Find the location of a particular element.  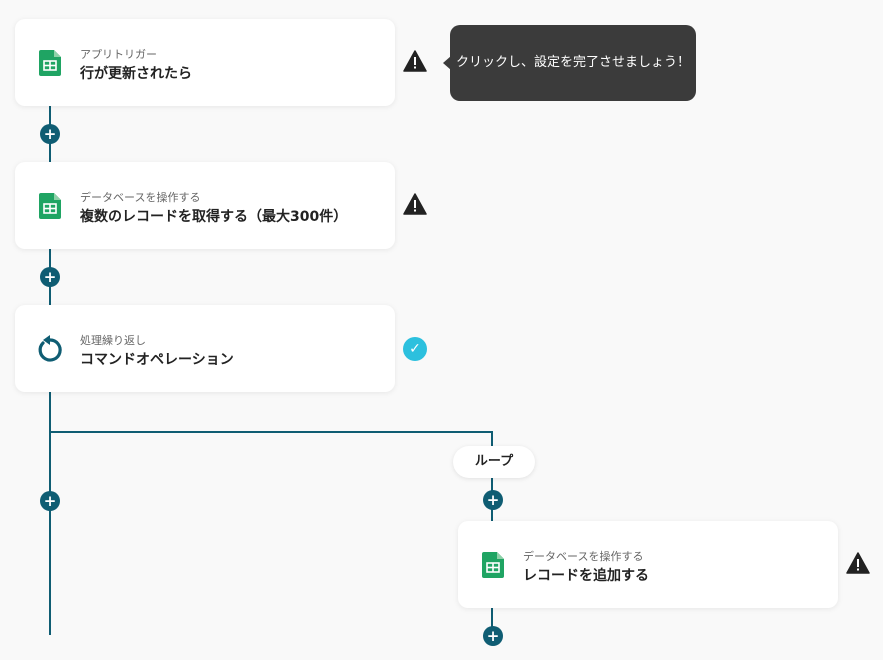

step-subtitle: 処理繰り返し is located at coordinates (113, 340).